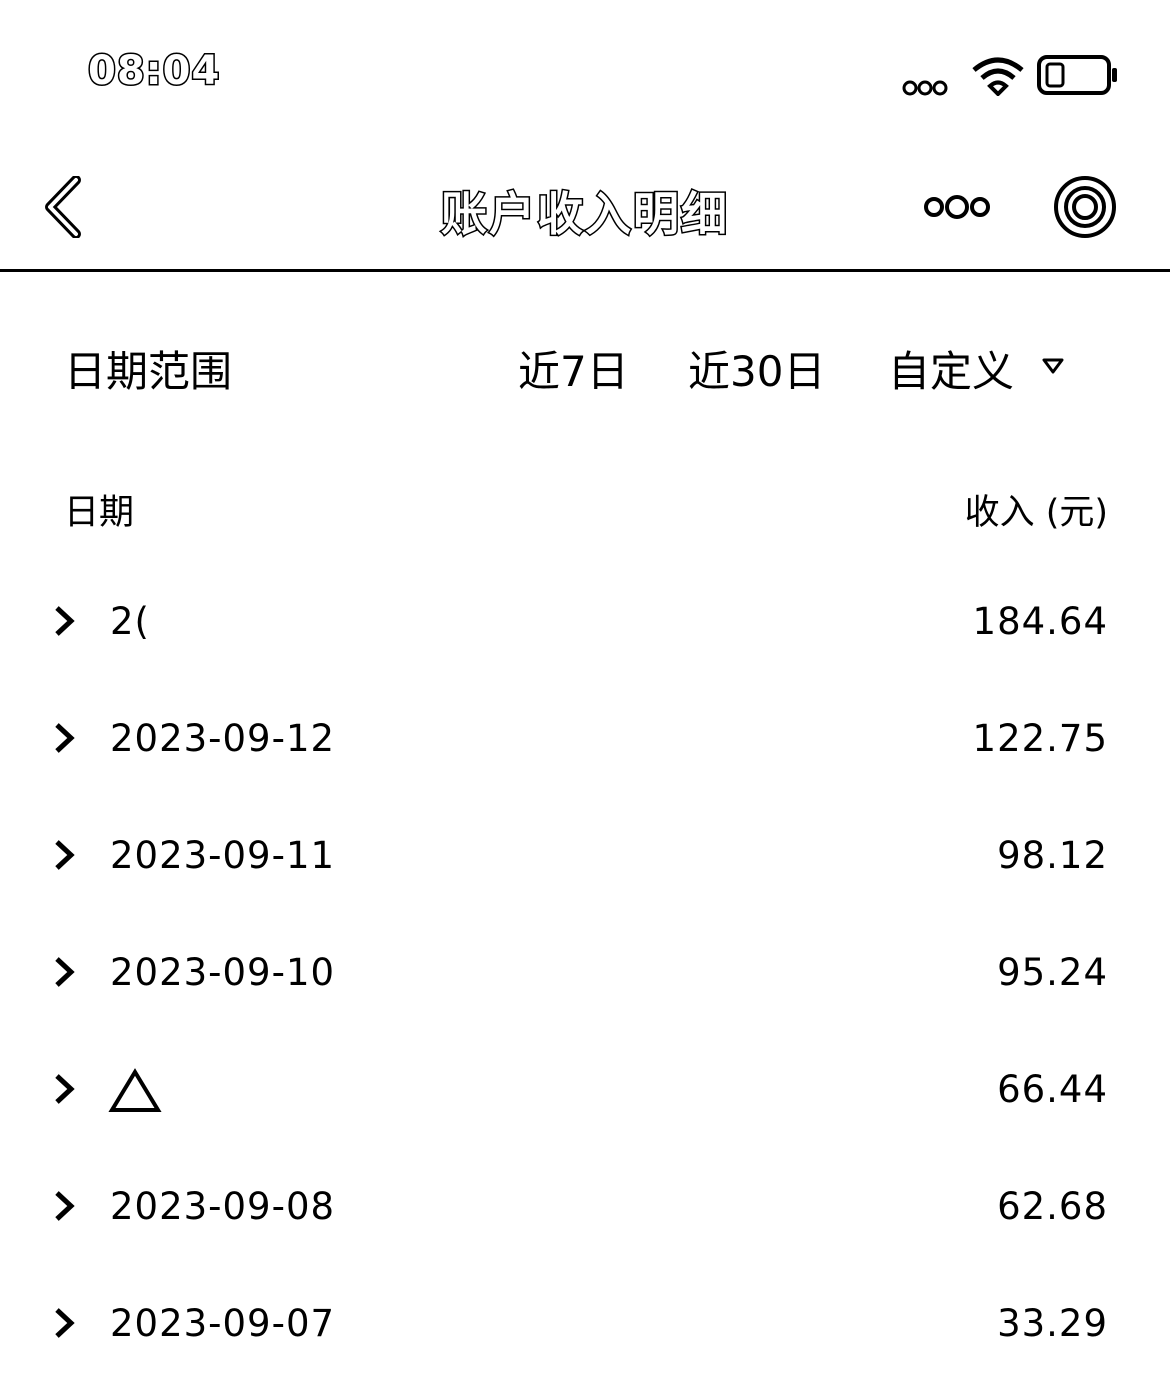  I want to click on wifi-icon, so click(998, 76).